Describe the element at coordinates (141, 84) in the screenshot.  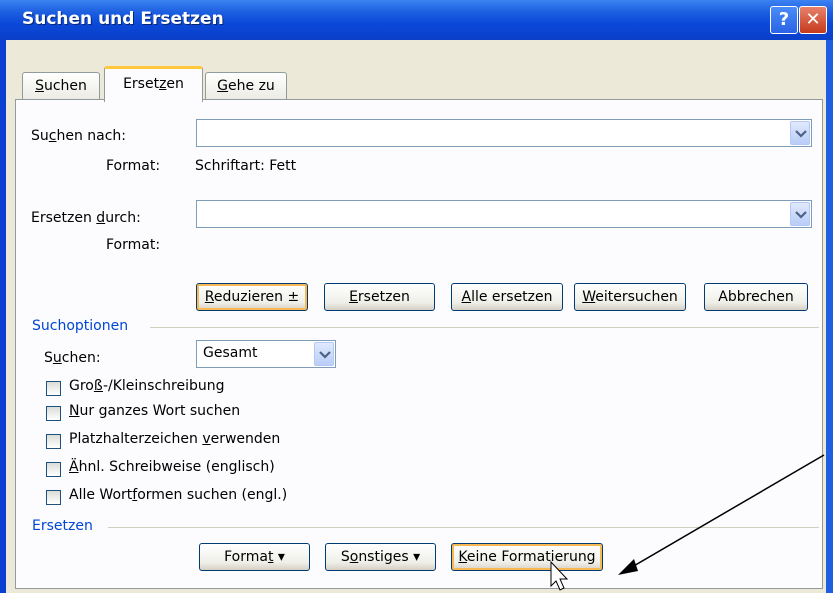
I see `tab-label: Erset` at that location.